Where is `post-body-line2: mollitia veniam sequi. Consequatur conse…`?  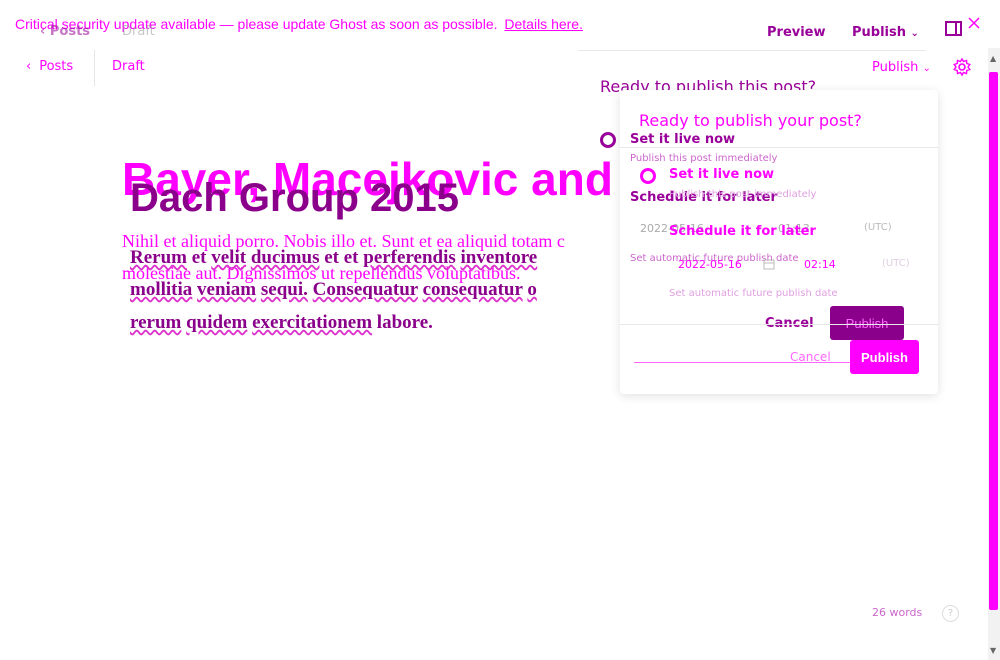 post-body-line2: mollitia veniam sequi. Consequatur conse… is located at coordinates (333, 290).